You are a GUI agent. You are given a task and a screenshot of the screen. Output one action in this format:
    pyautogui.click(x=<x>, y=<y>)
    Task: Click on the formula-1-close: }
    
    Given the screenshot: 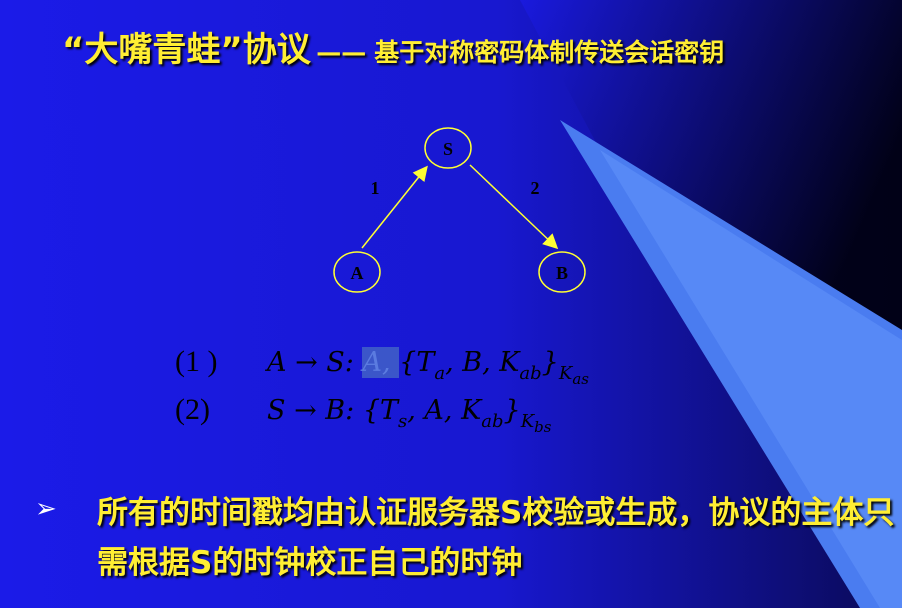 What is the action you would take?
    pyautogui.click(x=550, y=362)
    